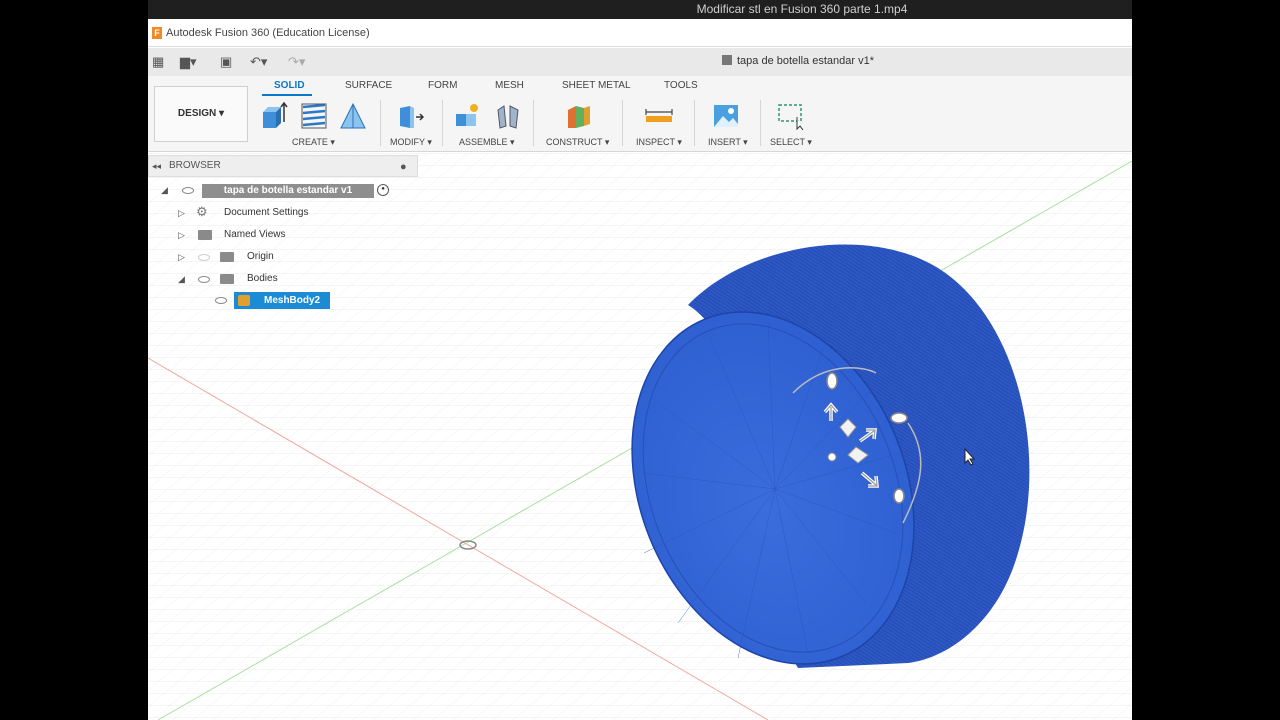 The width and height of the screenshot is (1280, 720). I want to click on browser-item-document-settings: ▷ ⚙ Document Settings, so click(278, 213).